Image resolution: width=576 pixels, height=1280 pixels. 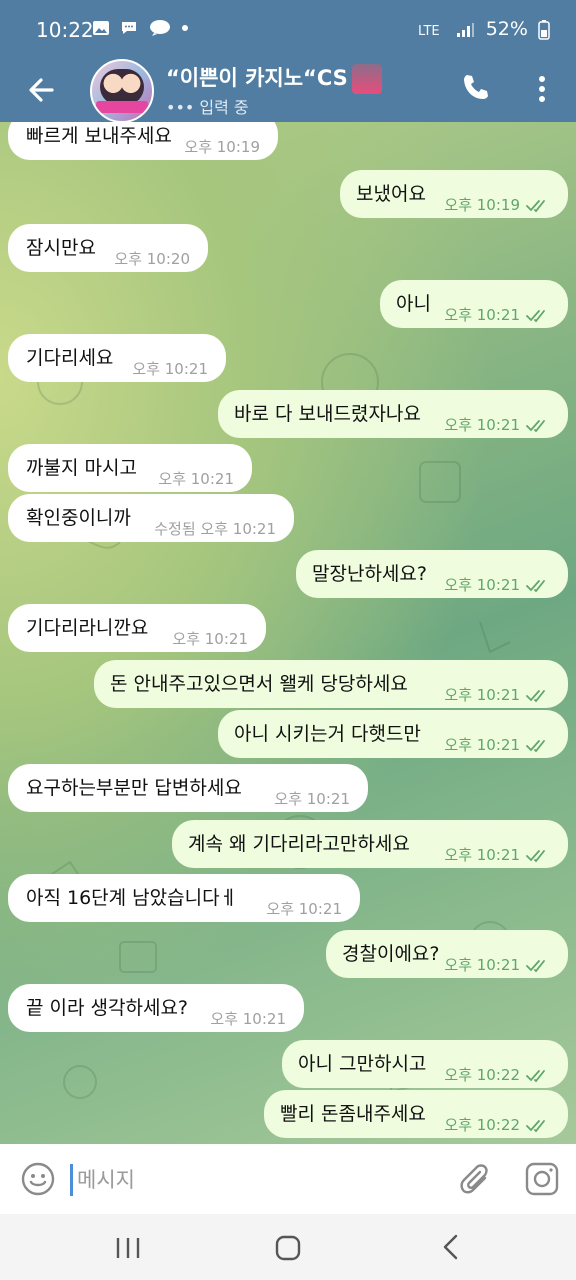 What do you see at coordinates (542, 89) in the screenshot?
I see `more-vertical-icon` at bounding box center [542, 89].